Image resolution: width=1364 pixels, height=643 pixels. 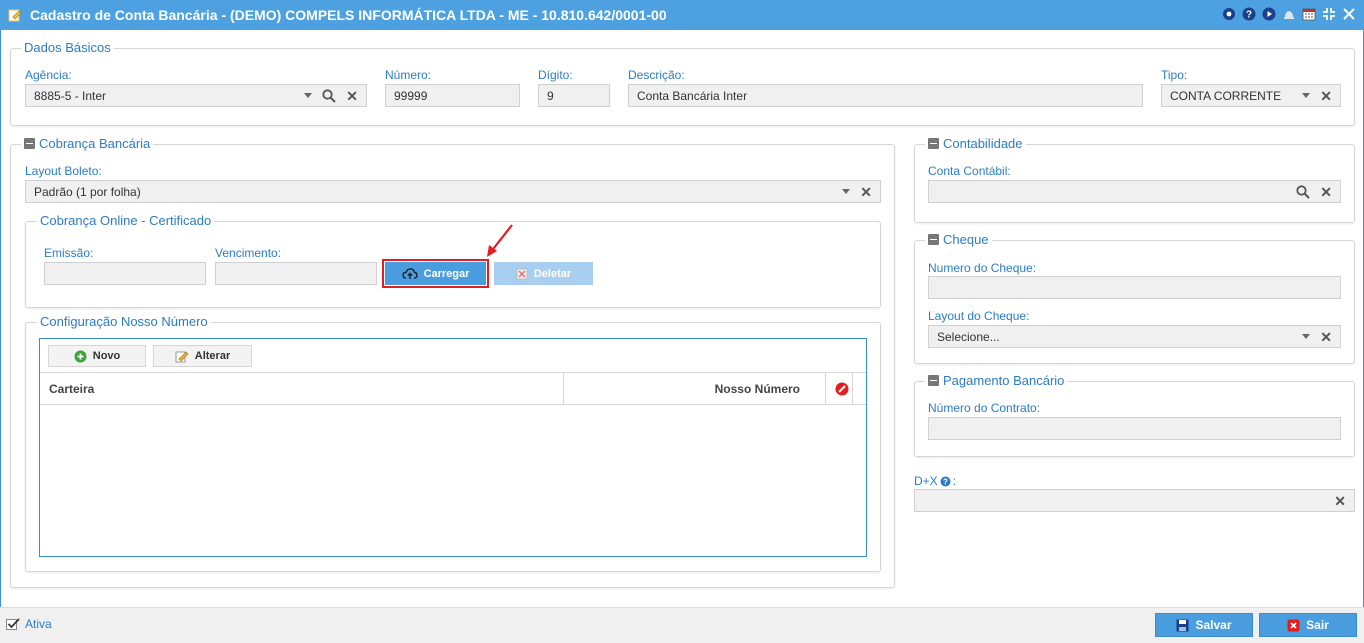 What do you see at coordinates (63, 171) in the screenshot?
I see `layout-boleto-label: Layout Boleto:` at bounding box center [63, 171].